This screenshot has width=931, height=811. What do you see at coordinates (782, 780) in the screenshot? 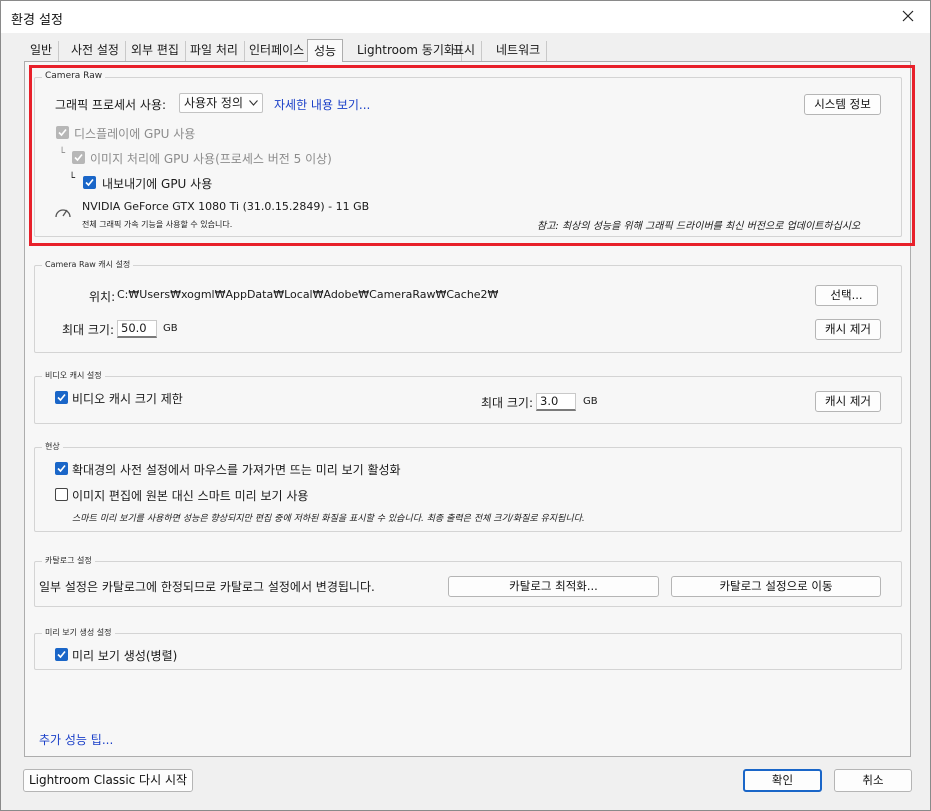
I see `ok-button: 확인` at bounding box center [782, 780].